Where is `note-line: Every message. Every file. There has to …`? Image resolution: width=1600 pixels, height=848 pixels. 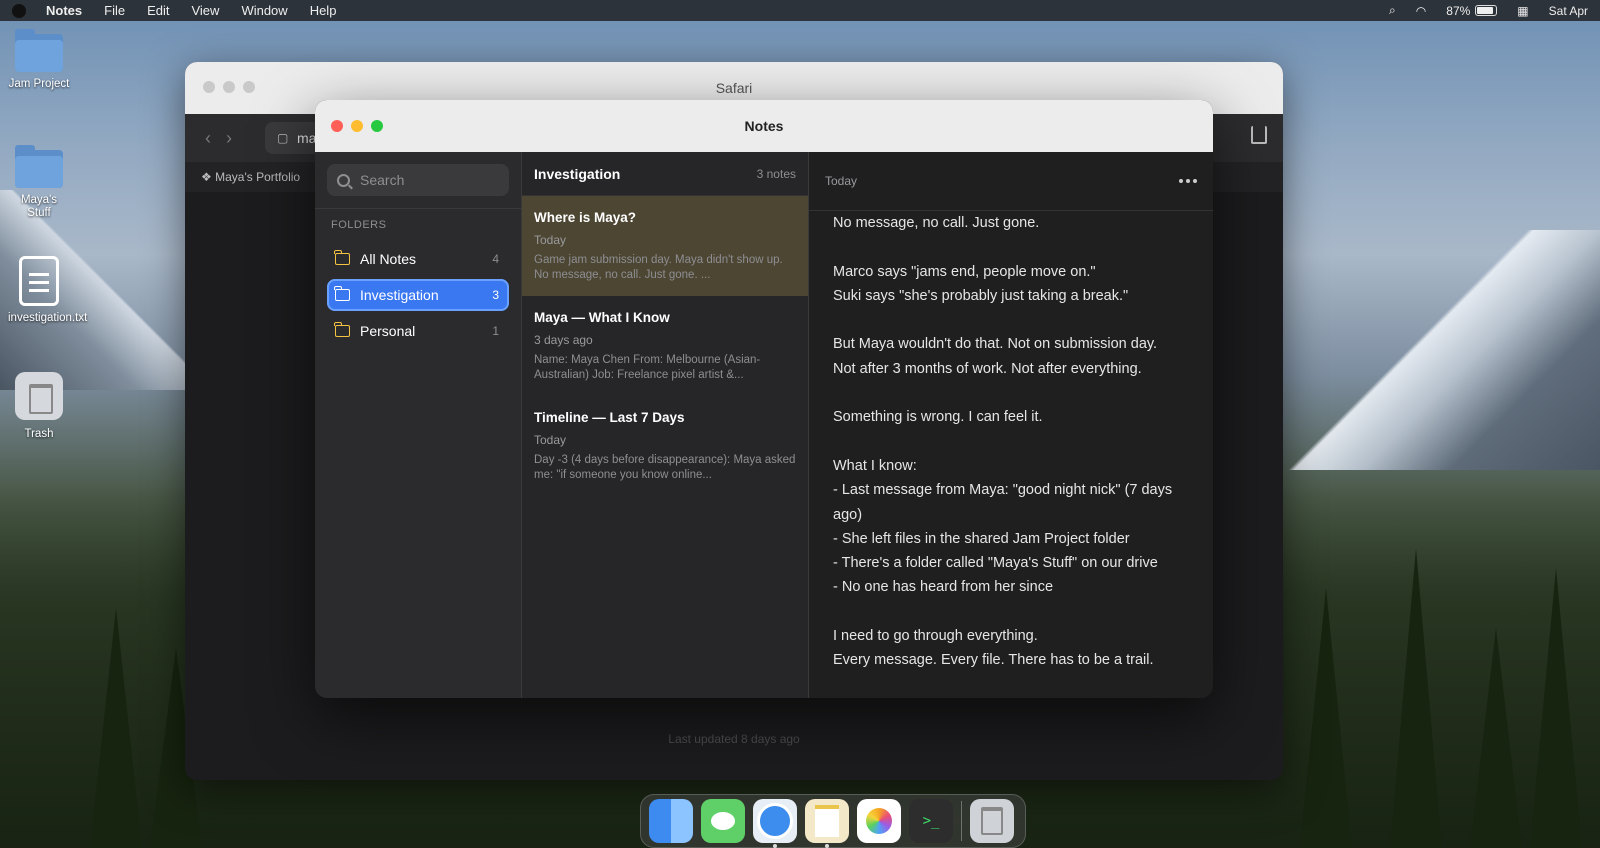 note-line: Every message. Every file. There has to … is located at coordinates (993, 660).